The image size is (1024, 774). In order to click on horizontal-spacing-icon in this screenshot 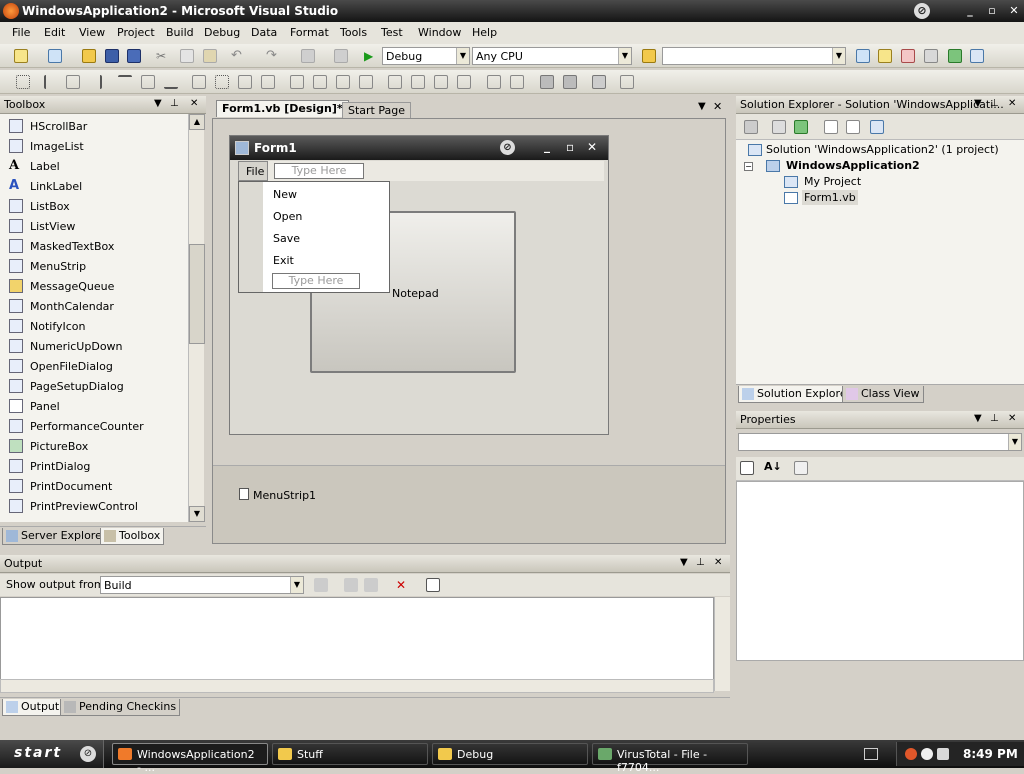, I will do `click(297, 82)`.